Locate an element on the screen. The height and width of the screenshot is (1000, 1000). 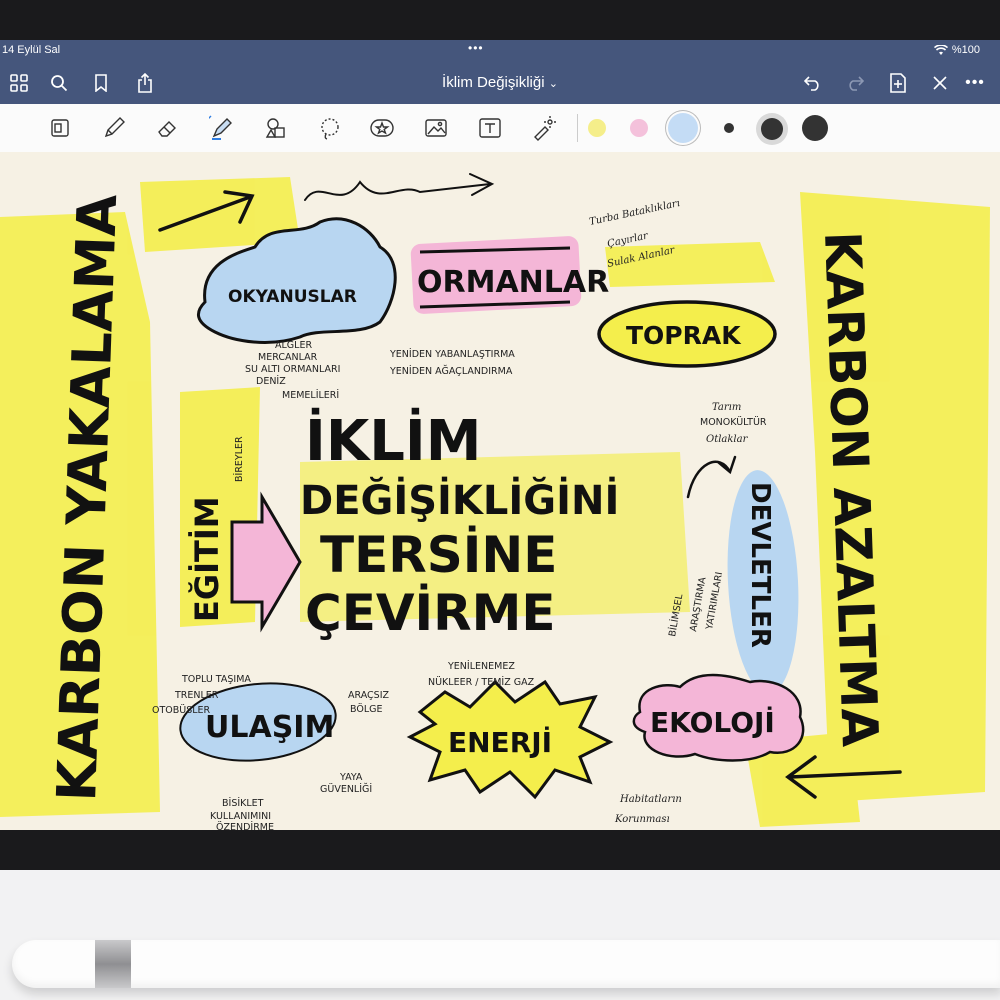
okyanuslar-sub-4: DENİZ is located at coordinates (271, 381).